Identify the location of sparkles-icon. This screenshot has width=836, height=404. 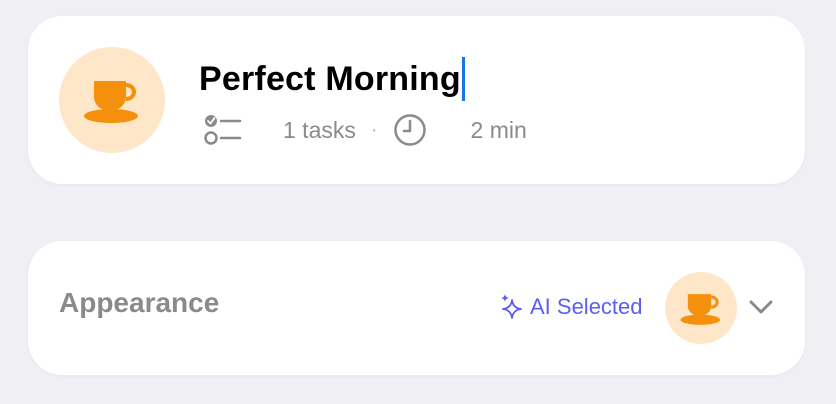
(511, 306).